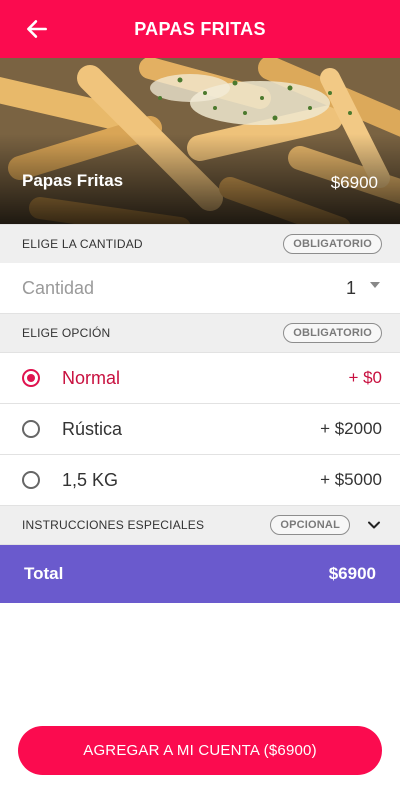  Describe the element at coordinates (73, 180) in the screenshot. I see `product-name: Papas Fritas` at that location.